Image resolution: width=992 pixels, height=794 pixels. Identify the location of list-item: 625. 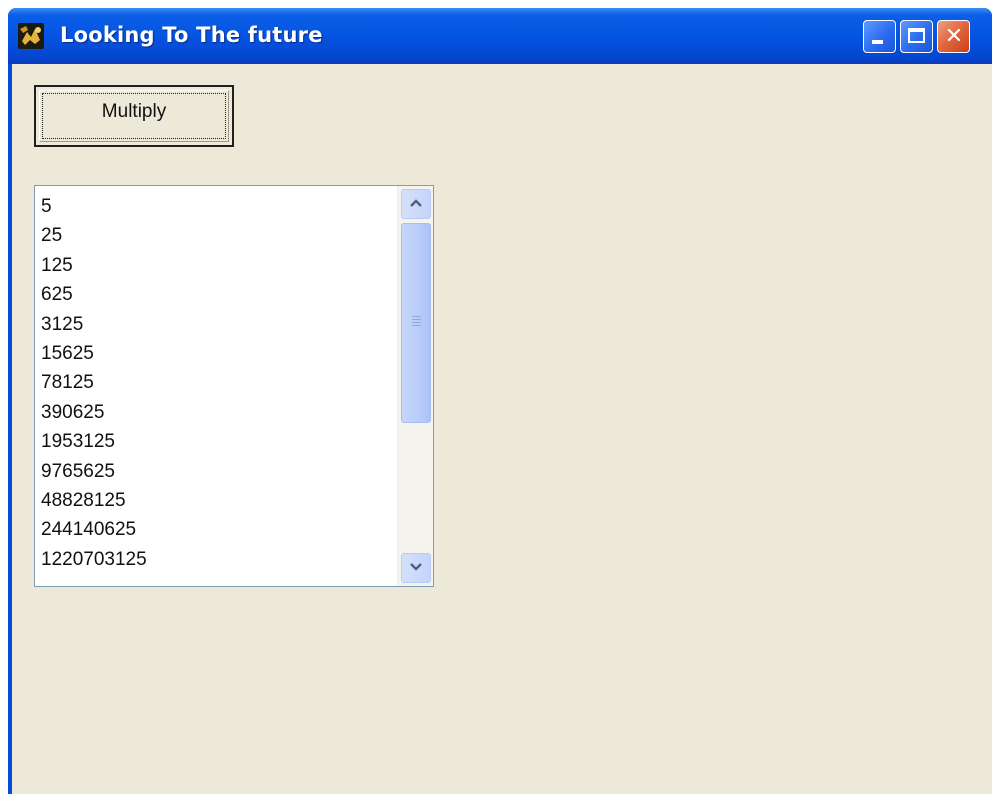
(216, 294).